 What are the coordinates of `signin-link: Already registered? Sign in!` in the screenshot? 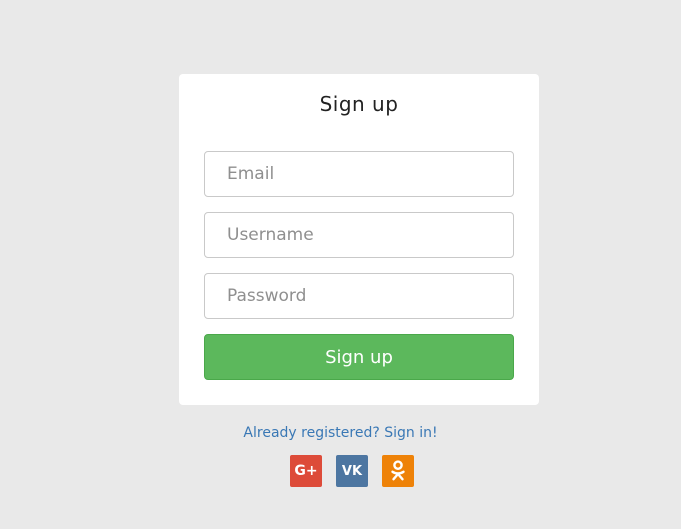 It's located at (340, 433).